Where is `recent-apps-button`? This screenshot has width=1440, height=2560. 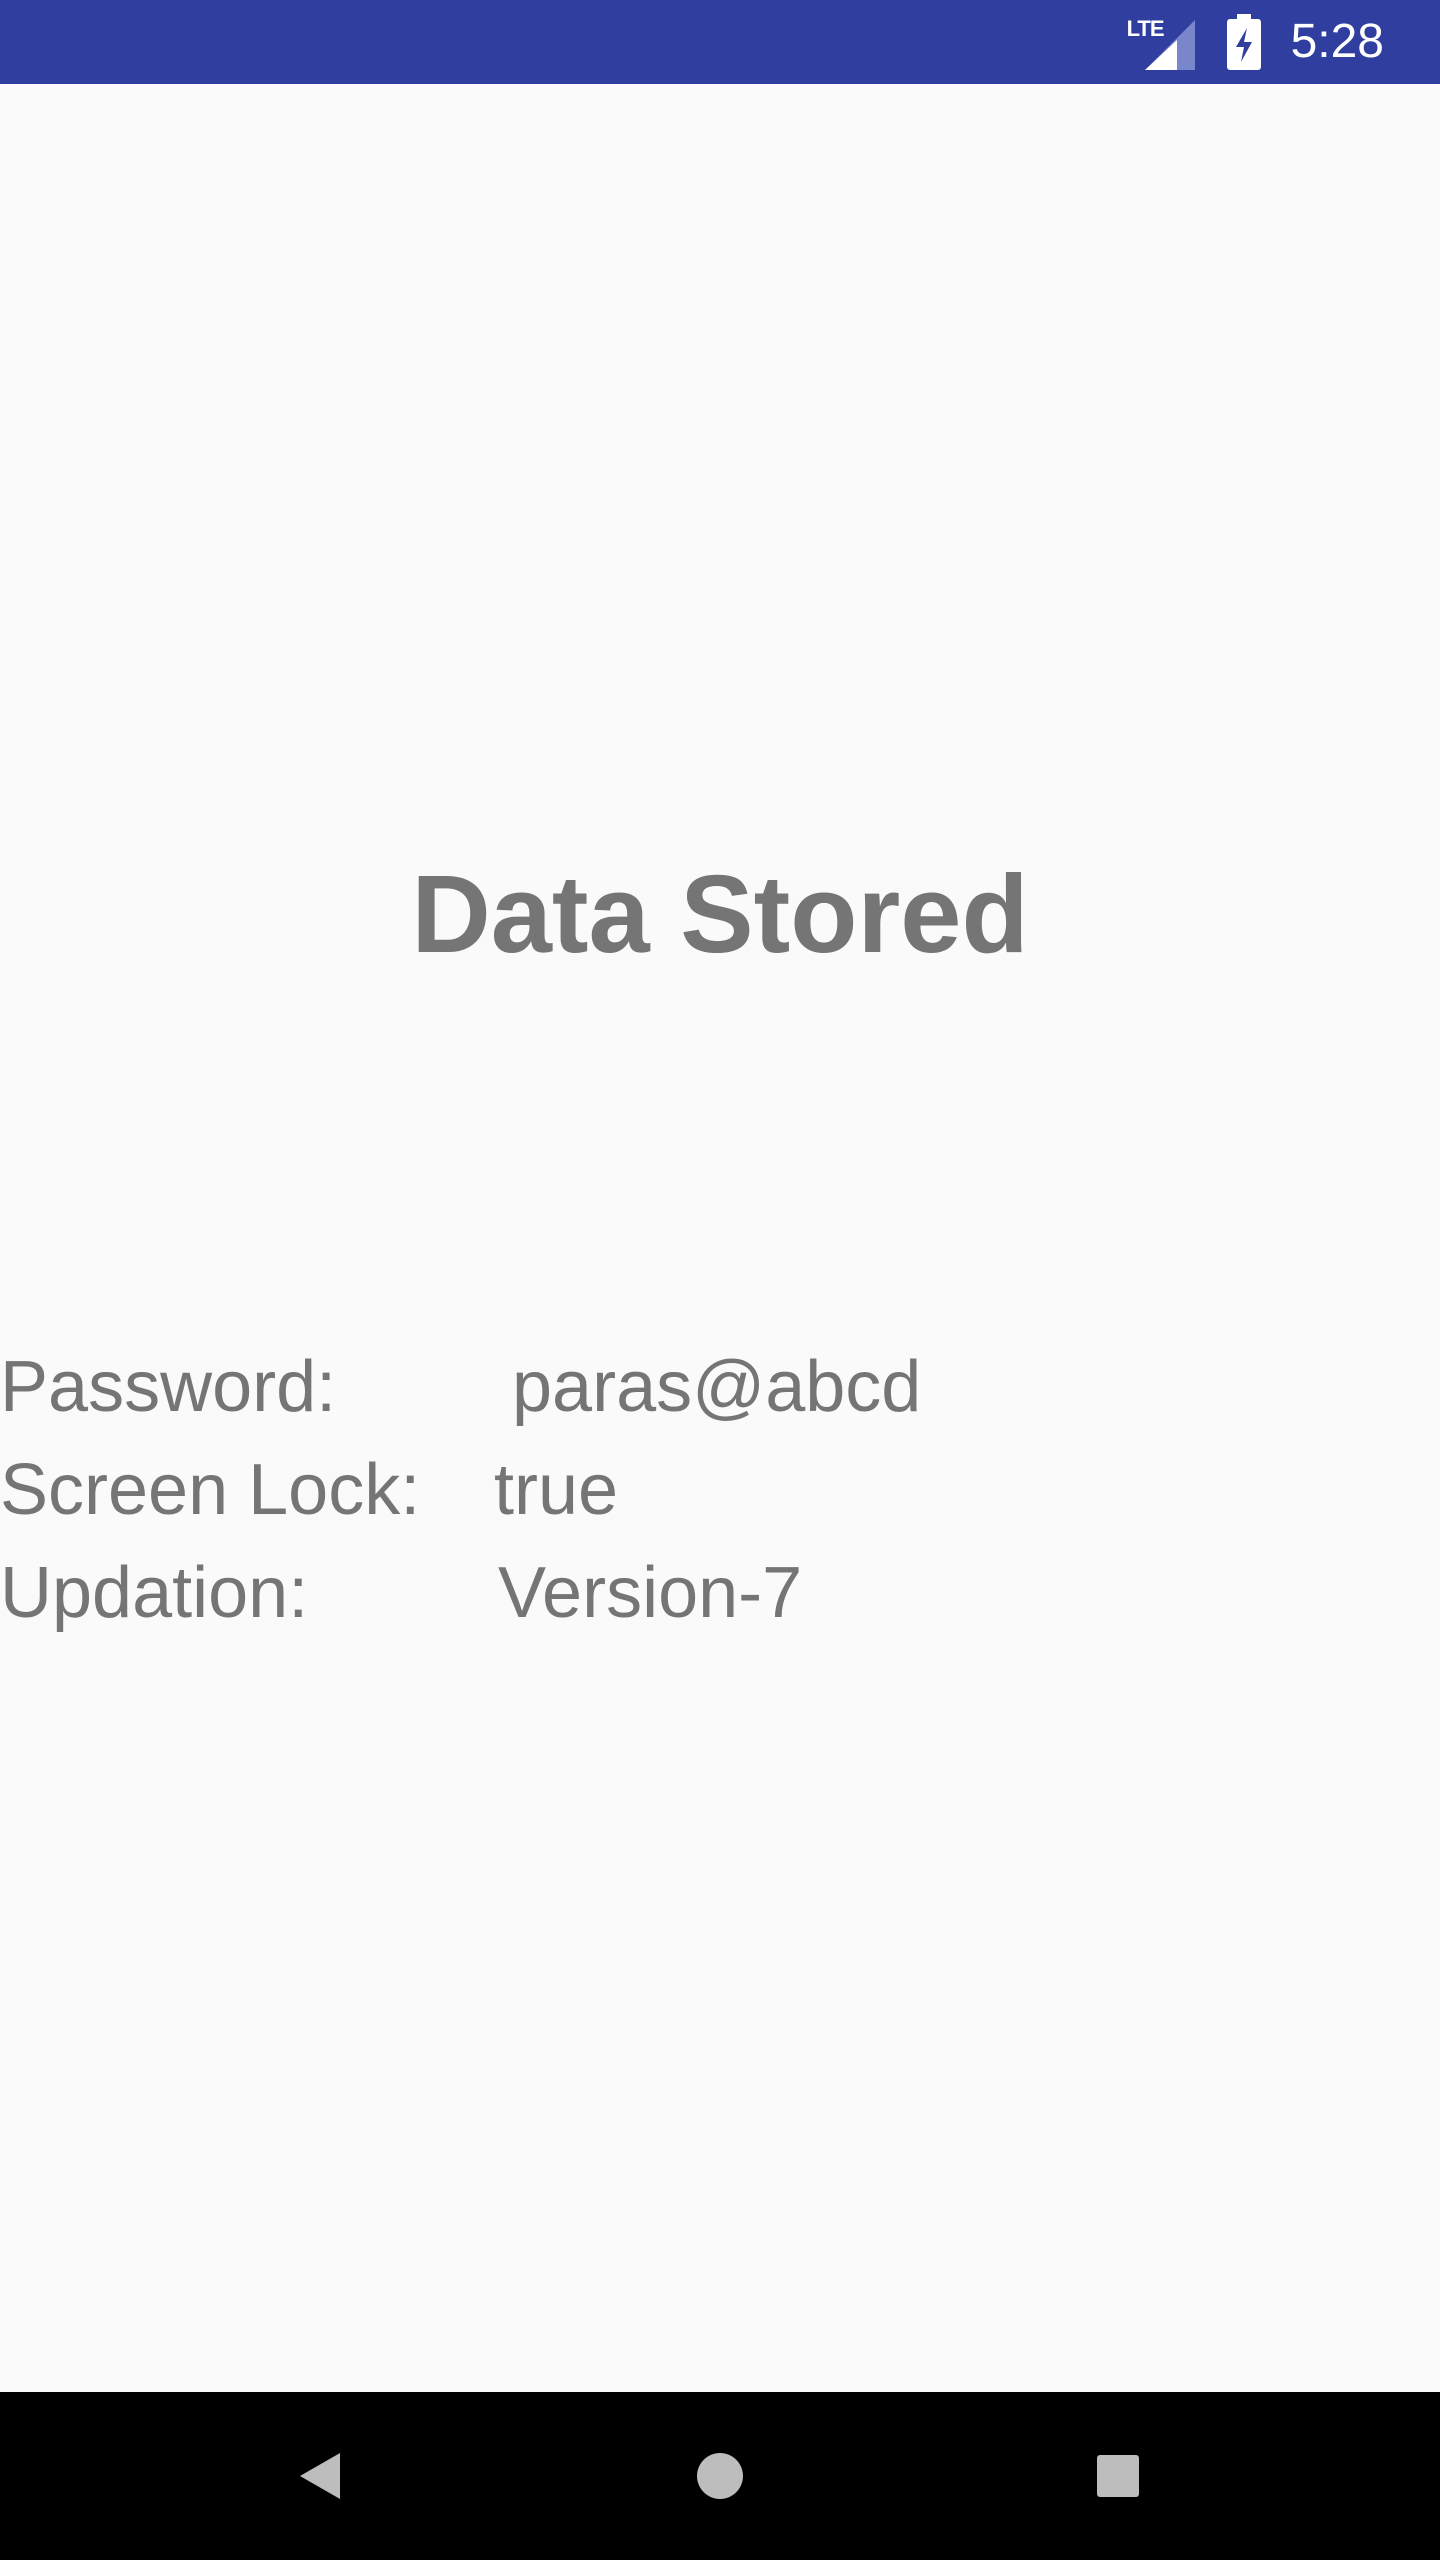 recent-apps-button is located at coordinates (1118, 2476).